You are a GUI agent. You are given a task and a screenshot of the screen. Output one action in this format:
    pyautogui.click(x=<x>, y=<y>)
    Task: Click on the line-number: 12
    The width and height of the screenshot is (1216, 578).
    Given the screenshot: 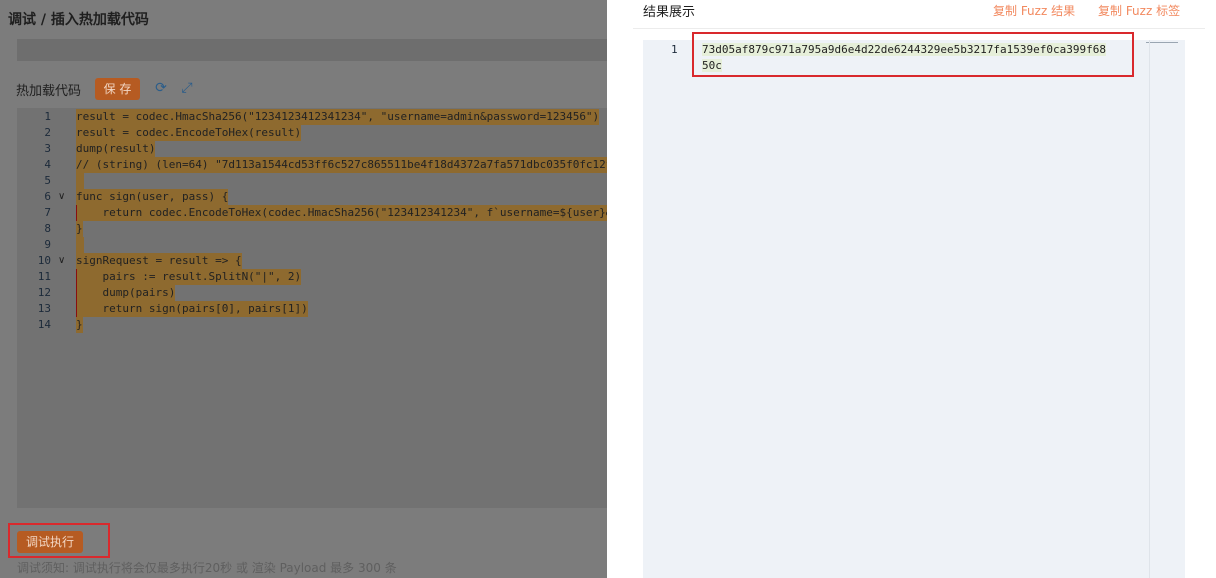 What is the action you would take?
    pyautogui.click(x=44, y=292)
    